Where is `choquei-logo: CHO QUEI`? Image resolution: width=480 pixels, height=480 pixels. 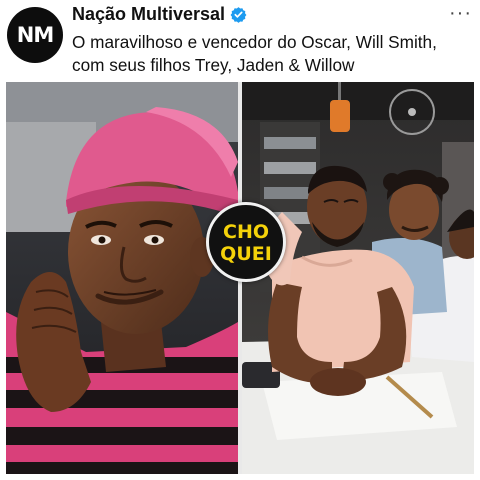
choquei-logo: CHO QUEI is located at coordinates (246, 243).